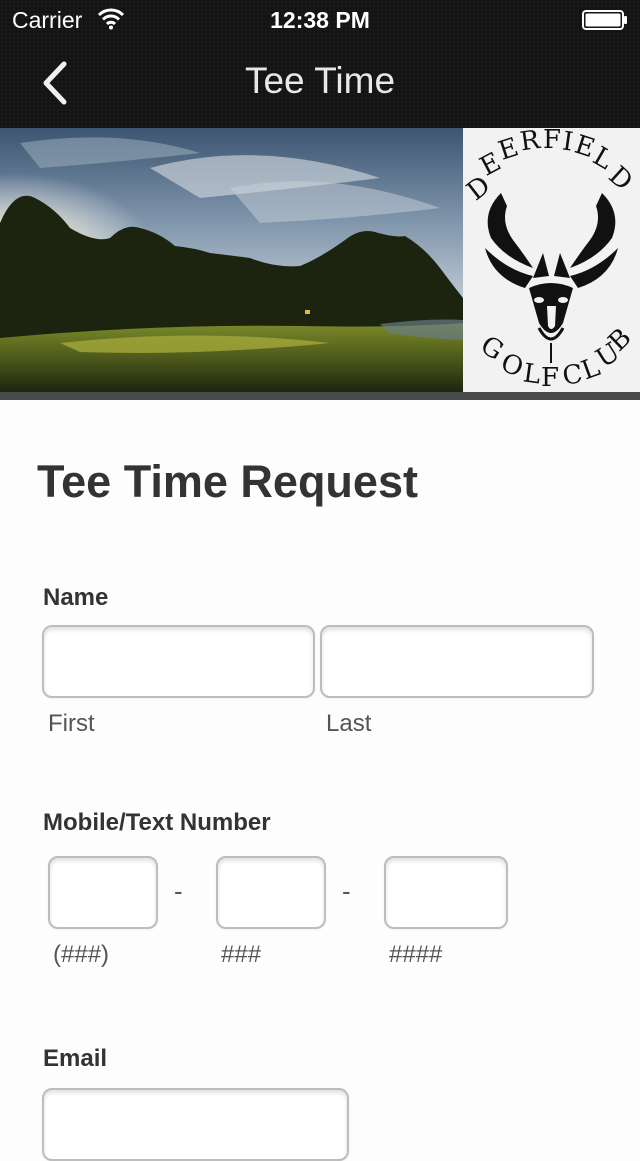 The width and height of the screenshot is (640, 1161). Describe the element at coordinates (349, 723) in the screenshot. I see `last-name-caption: Last` at that location.